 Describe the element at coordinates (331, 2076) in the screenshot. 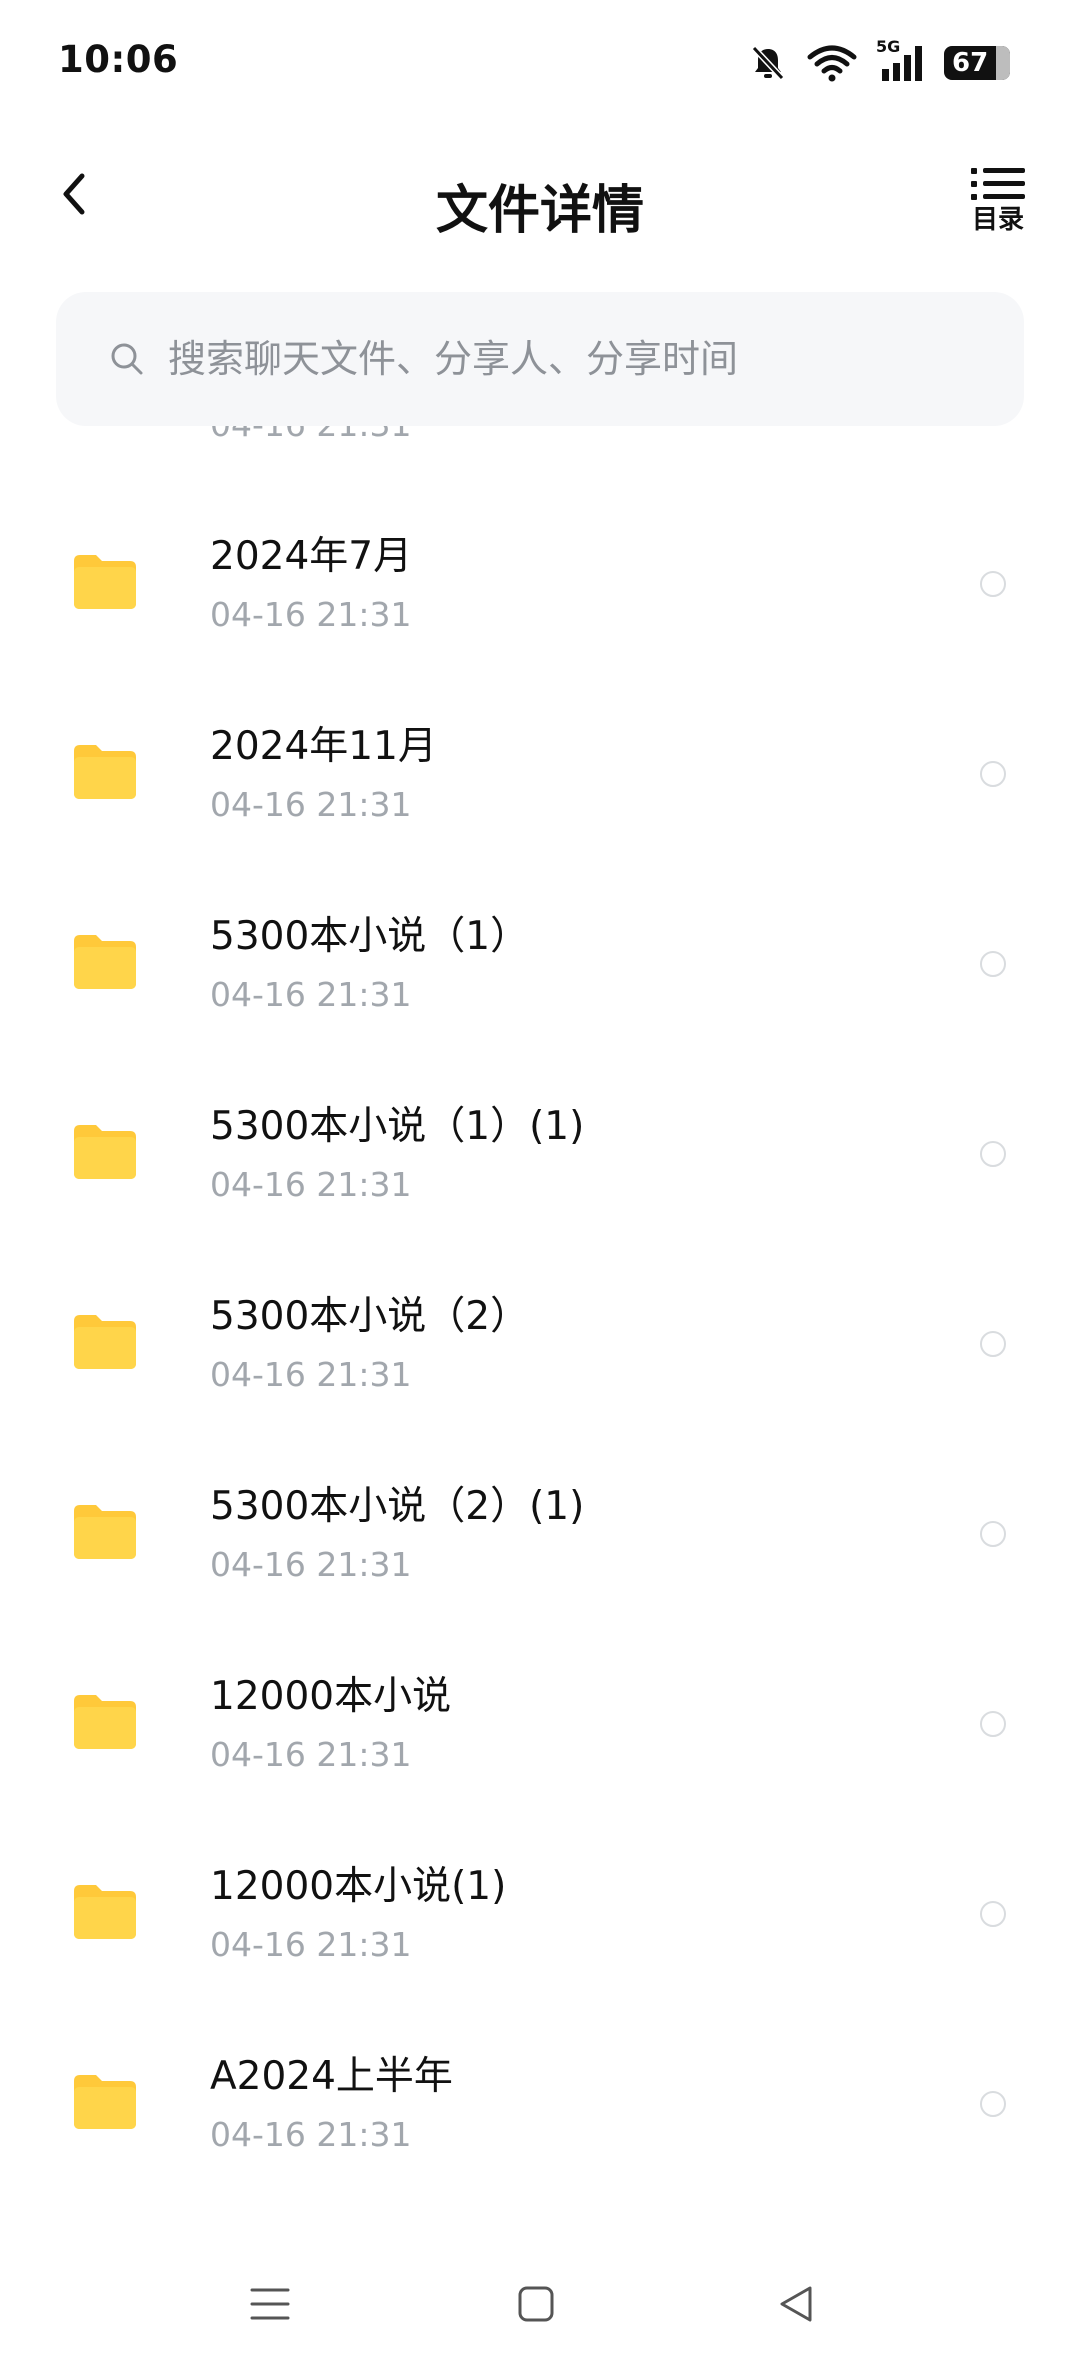

I see `file-name: A2024上半年` at that location.